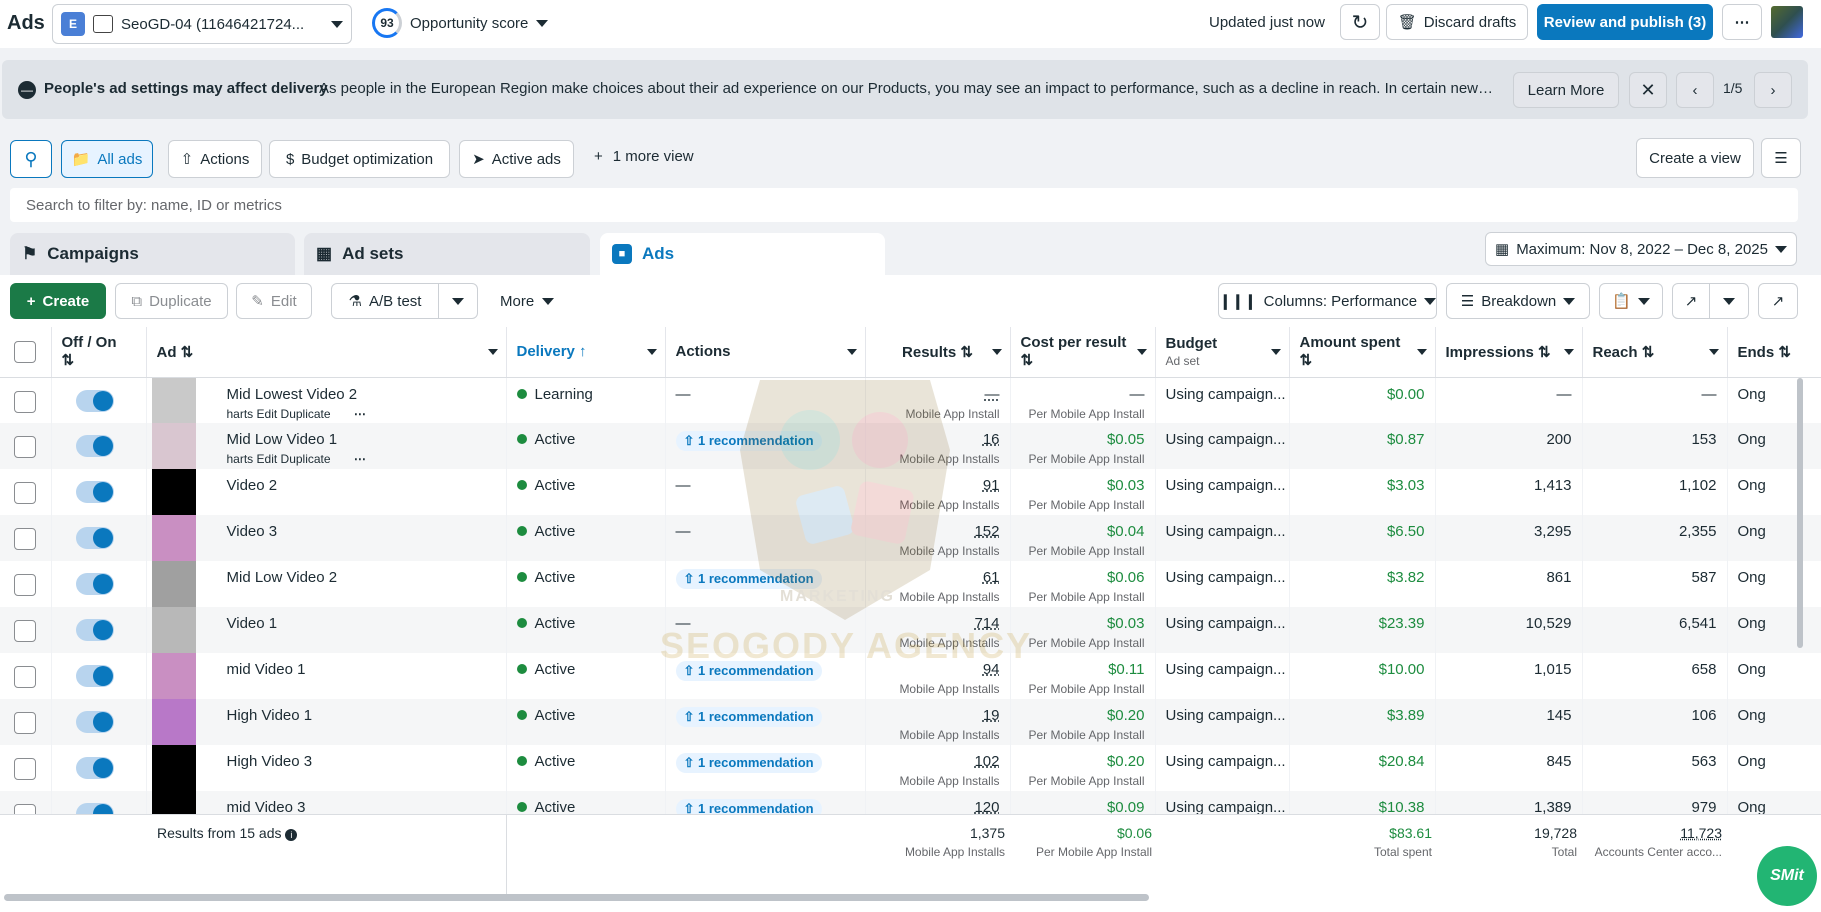 This screenshot has height=912, width=1821. Describe the element at coordinates (1773, 90) in the screenshot. I see `next-notice-button: ›` at that location.